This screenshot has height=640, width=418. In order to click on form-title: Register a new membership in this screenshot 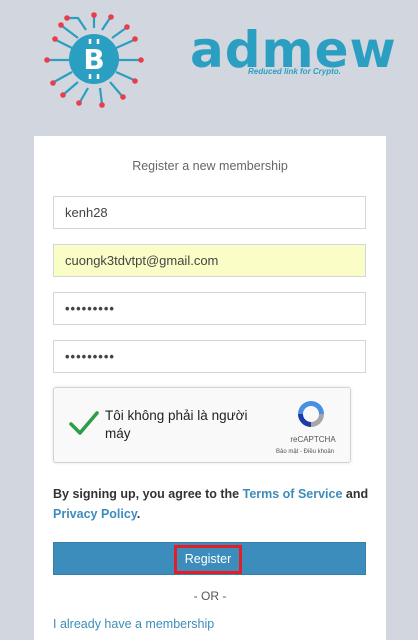, I will do `click(210, 166)`.